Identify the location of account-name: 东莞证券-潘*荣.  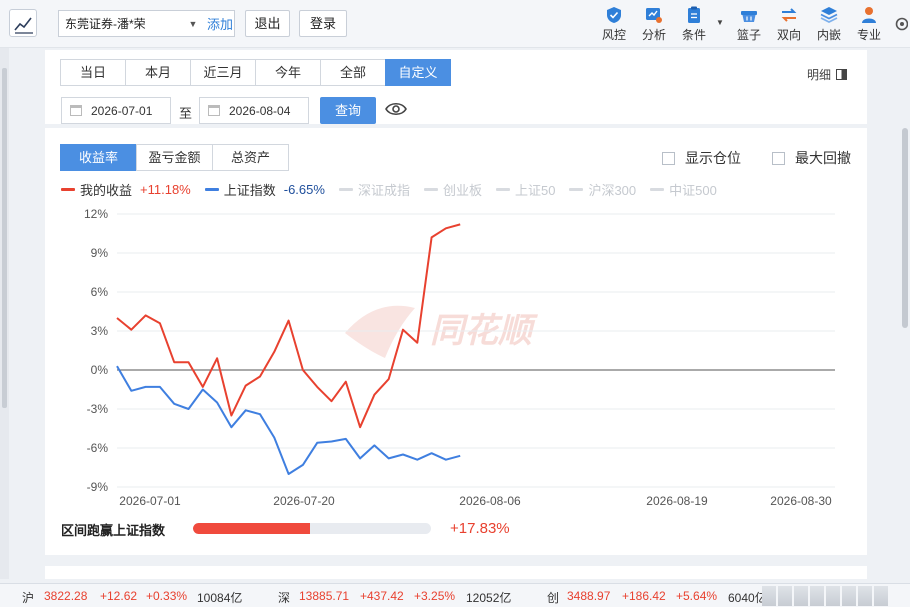
(105, 24).